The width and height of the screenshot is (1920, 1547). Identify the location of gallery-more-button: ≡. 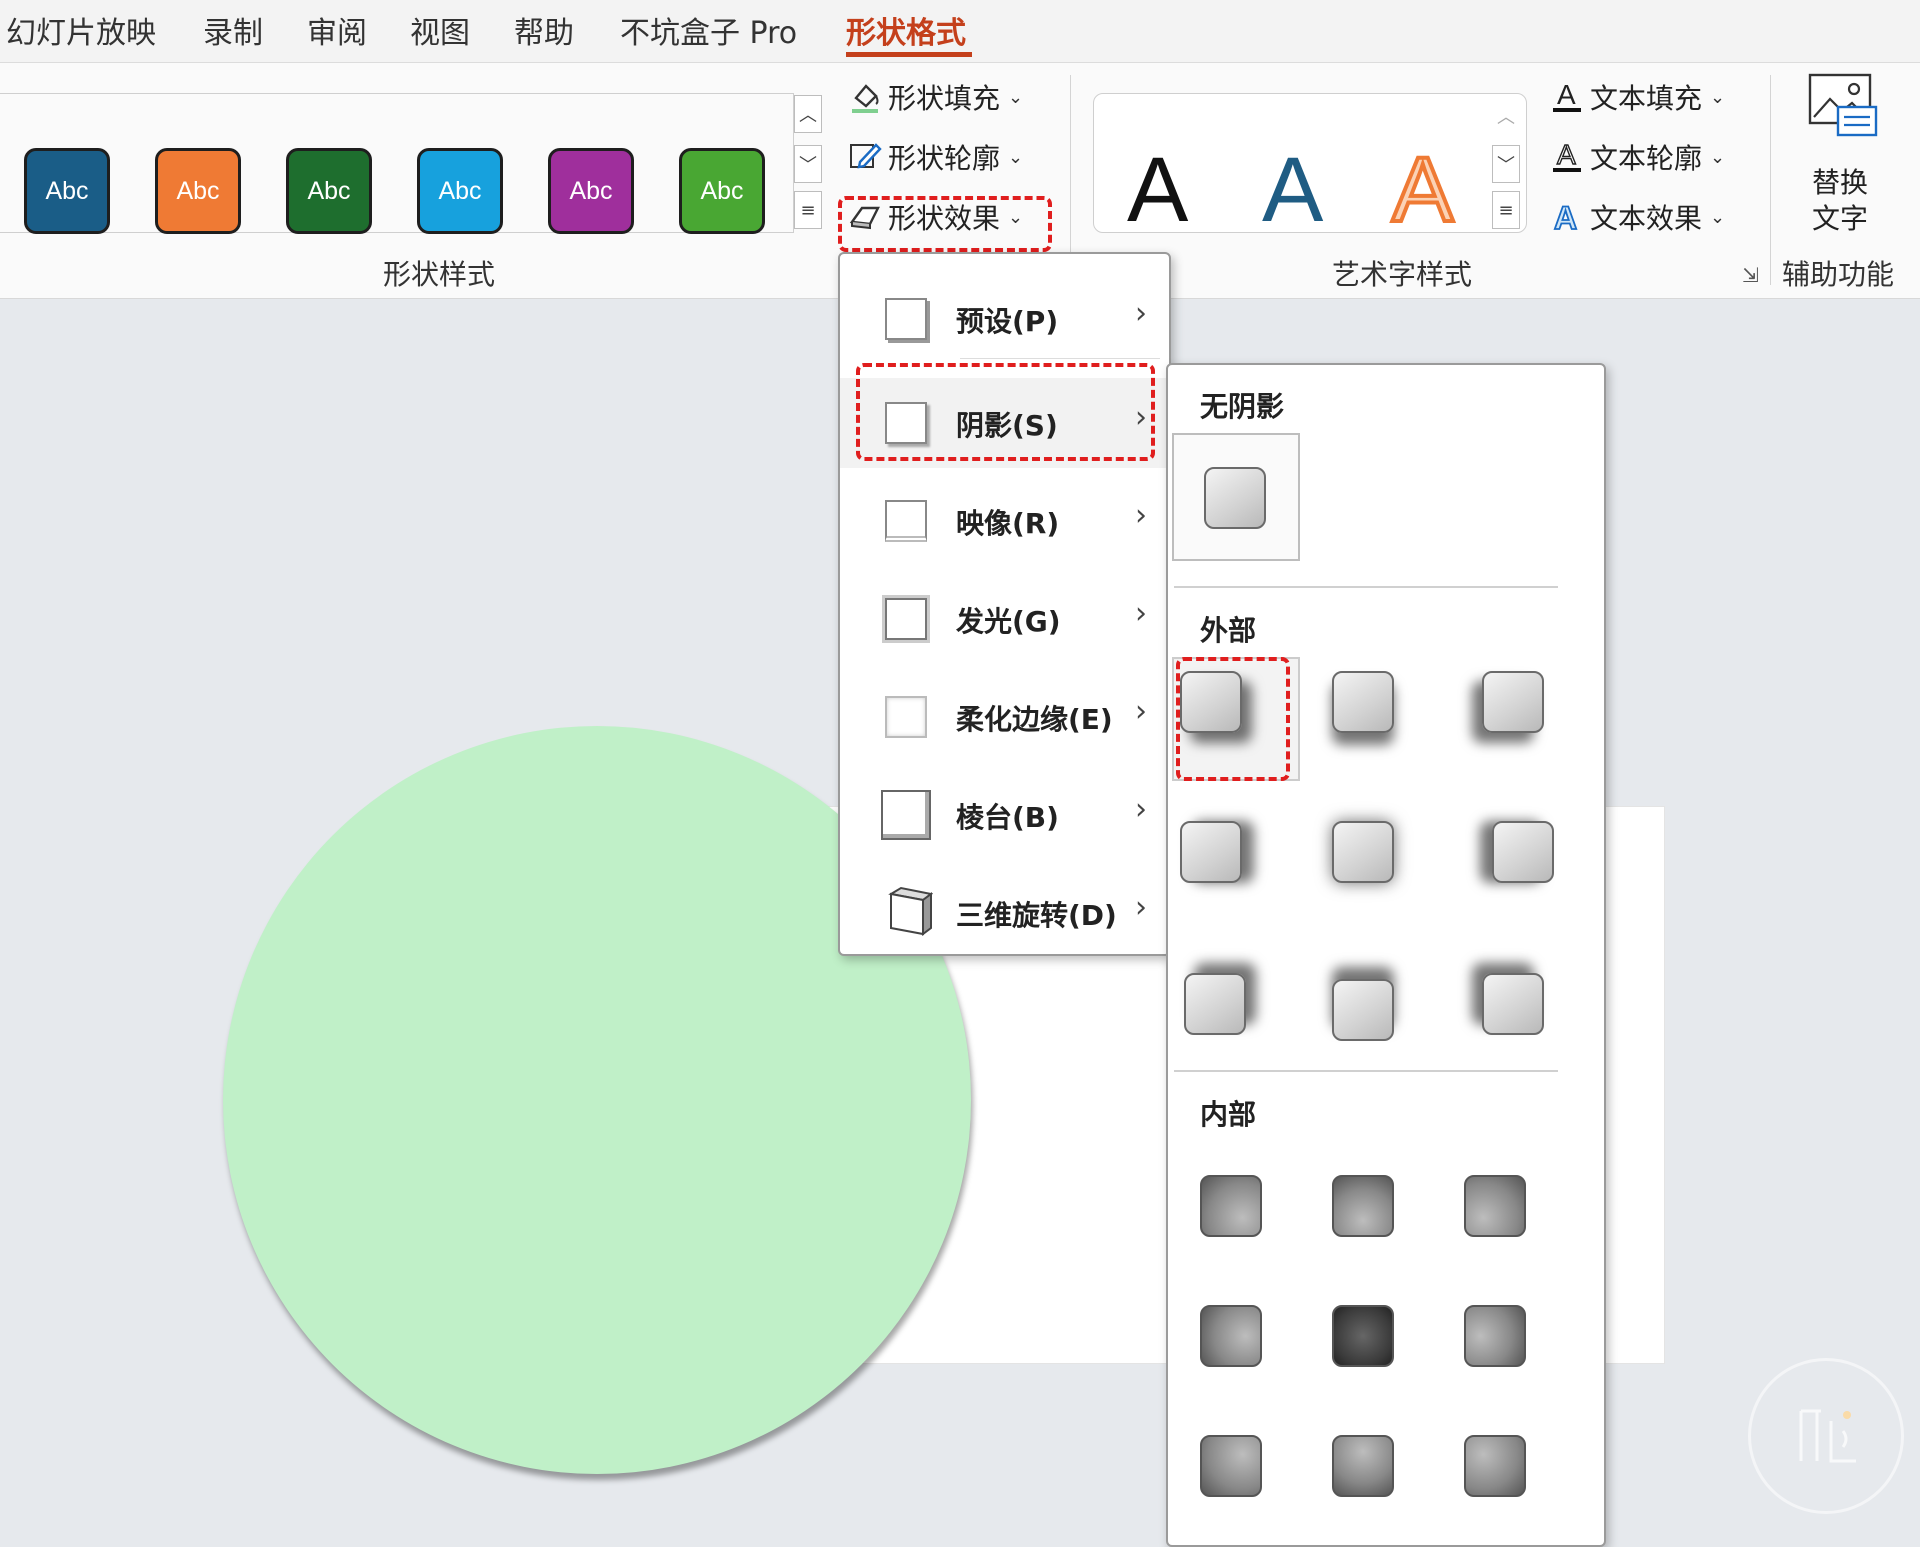
(808, 210).